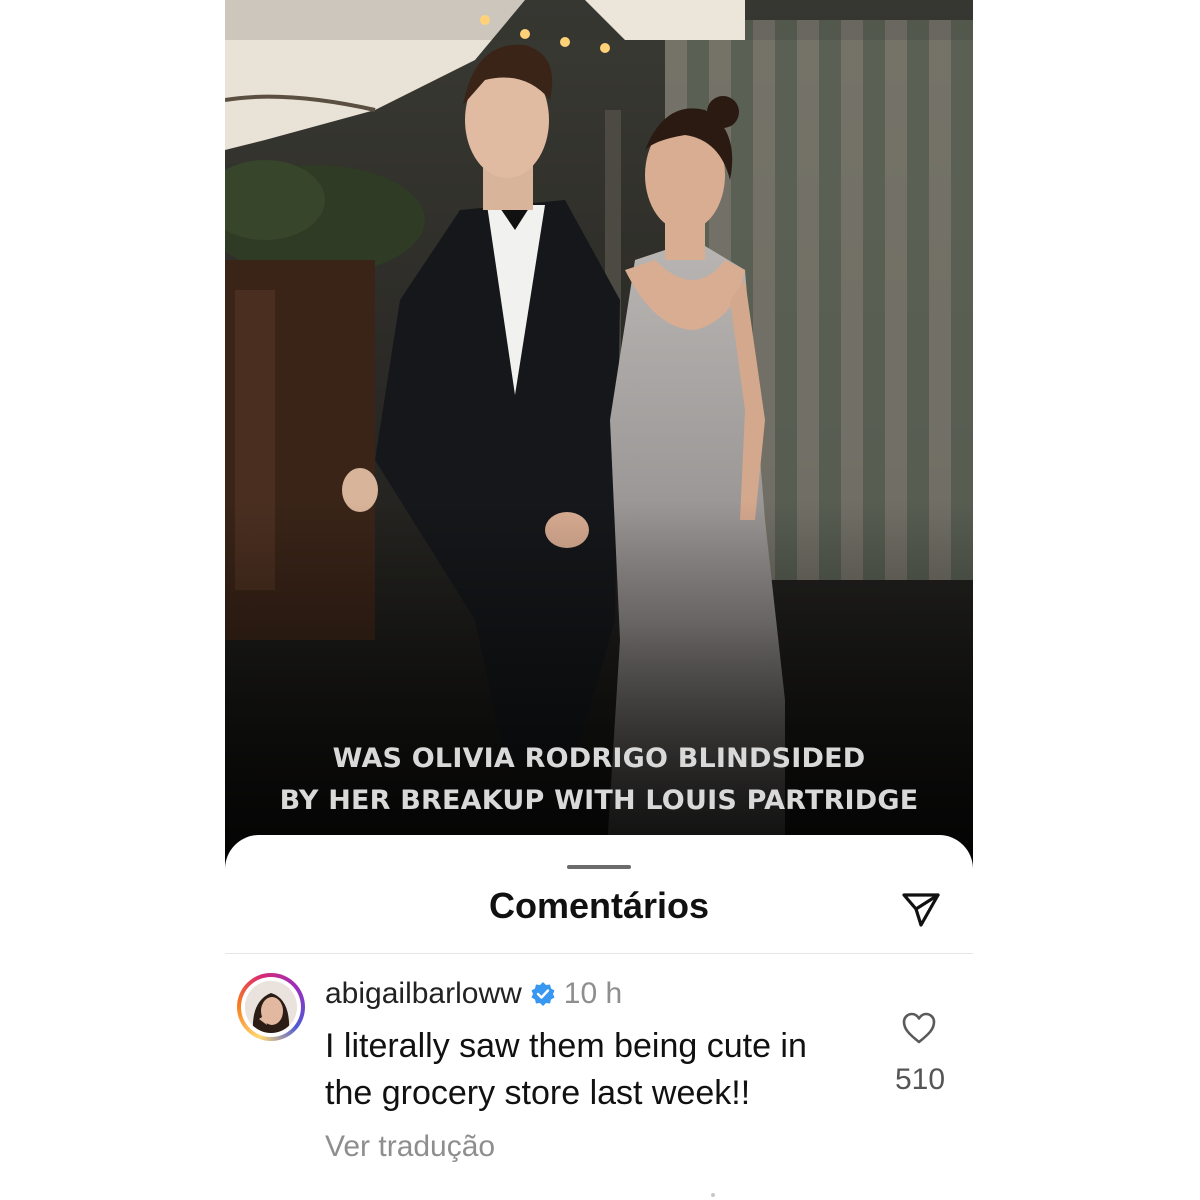 This screenshot has width=1200, height=1200. What do you see at coordinates (599, 867) in the screenshot?
I see `drag-handle` at bounding box center [599, 867].